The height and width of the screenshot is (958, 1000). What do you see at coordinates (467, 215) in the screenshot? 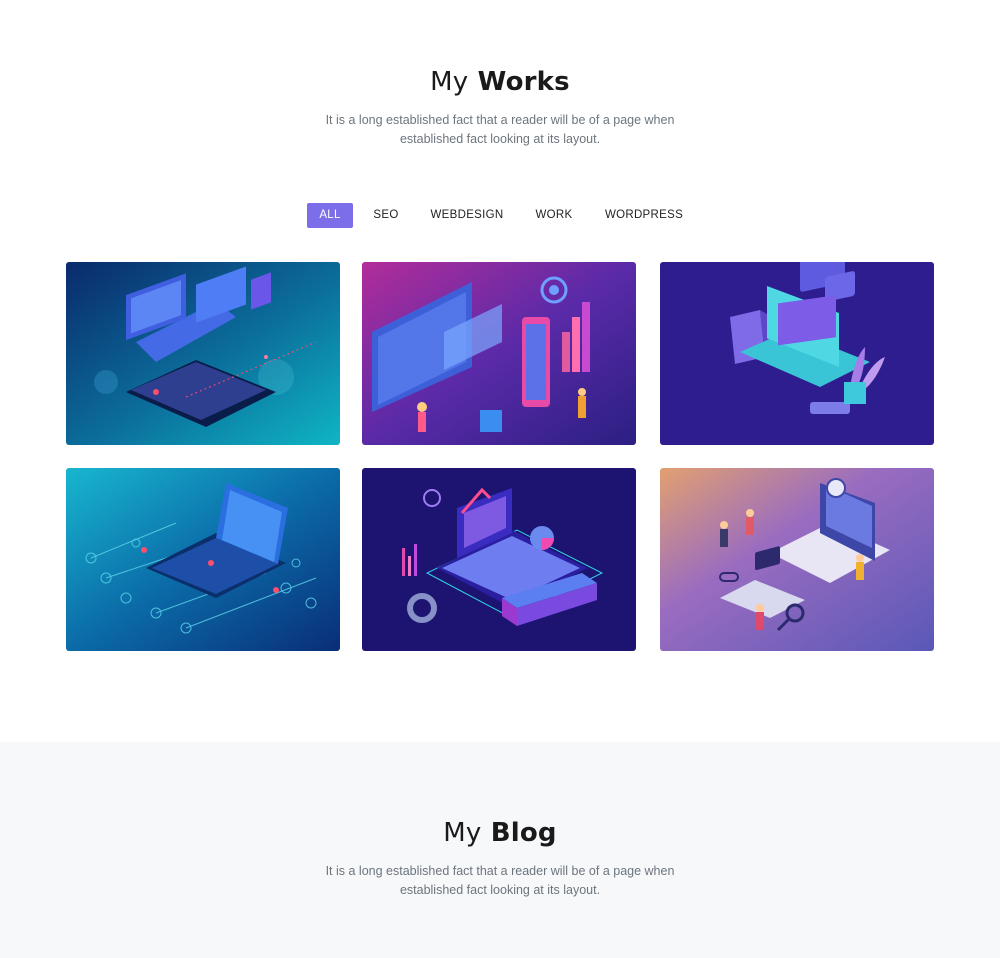
I see `filter-webdesign: WEBDESIGN` at bounding box center [467, 215].